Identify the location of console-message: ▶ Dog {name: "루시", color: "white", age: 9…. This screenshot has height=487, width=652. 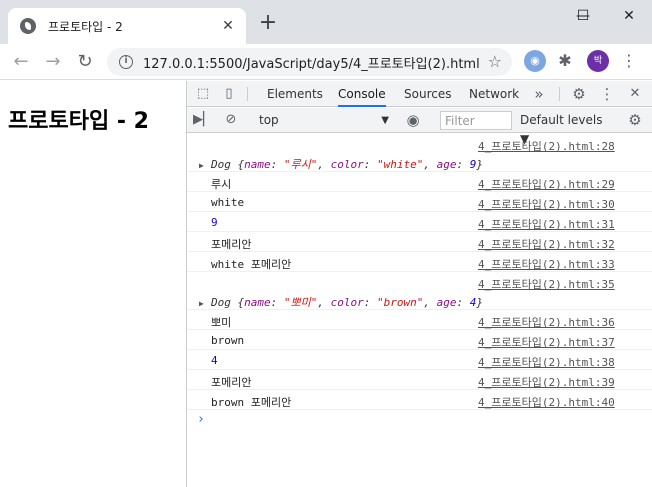
(341, 164).